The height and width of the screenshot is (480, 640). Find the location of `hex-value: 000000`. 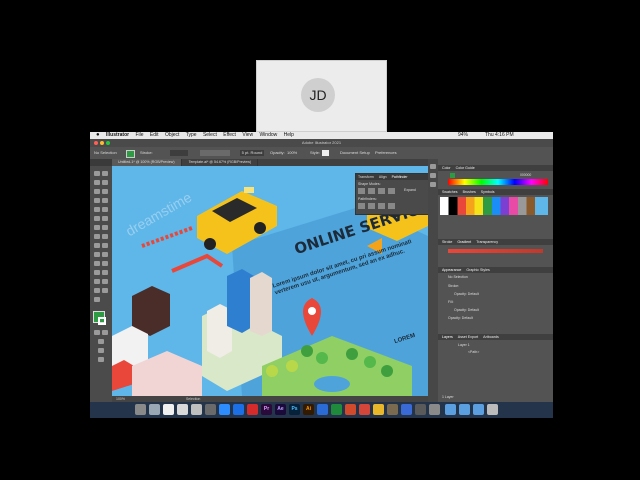

hex-value: 000000 is located at coordinates (525, 175).